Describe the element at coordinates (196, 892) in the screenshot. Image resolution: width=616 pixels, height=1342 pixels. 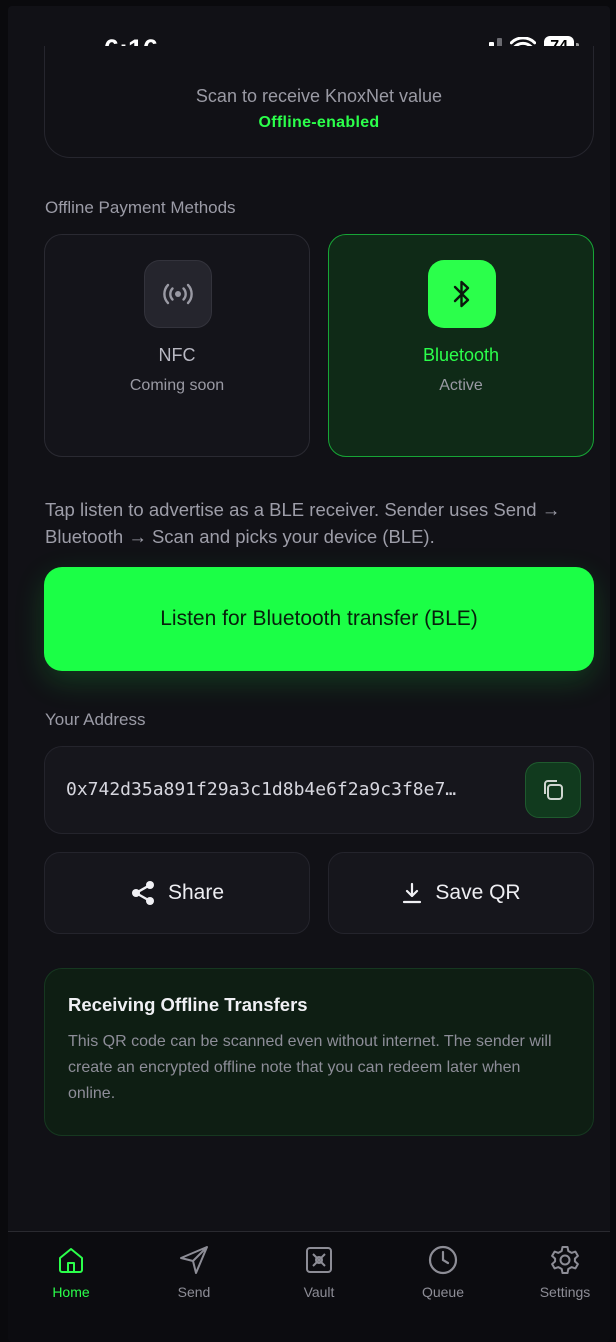
I see `share-label: Share` at that location.